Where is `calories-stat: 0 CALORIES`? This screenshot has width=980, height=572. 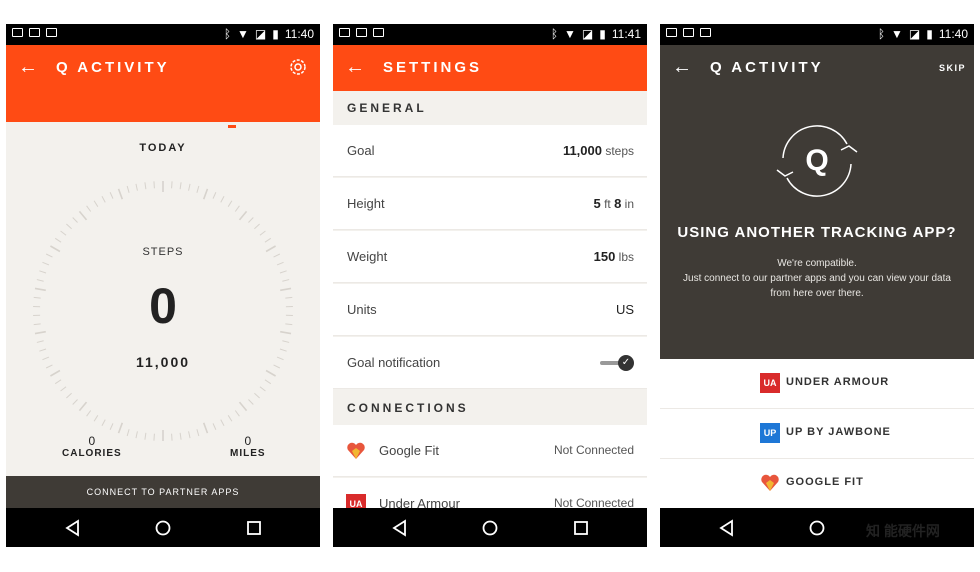 calories-stat: 0 CALORIES is located at coordinates (92, 446).